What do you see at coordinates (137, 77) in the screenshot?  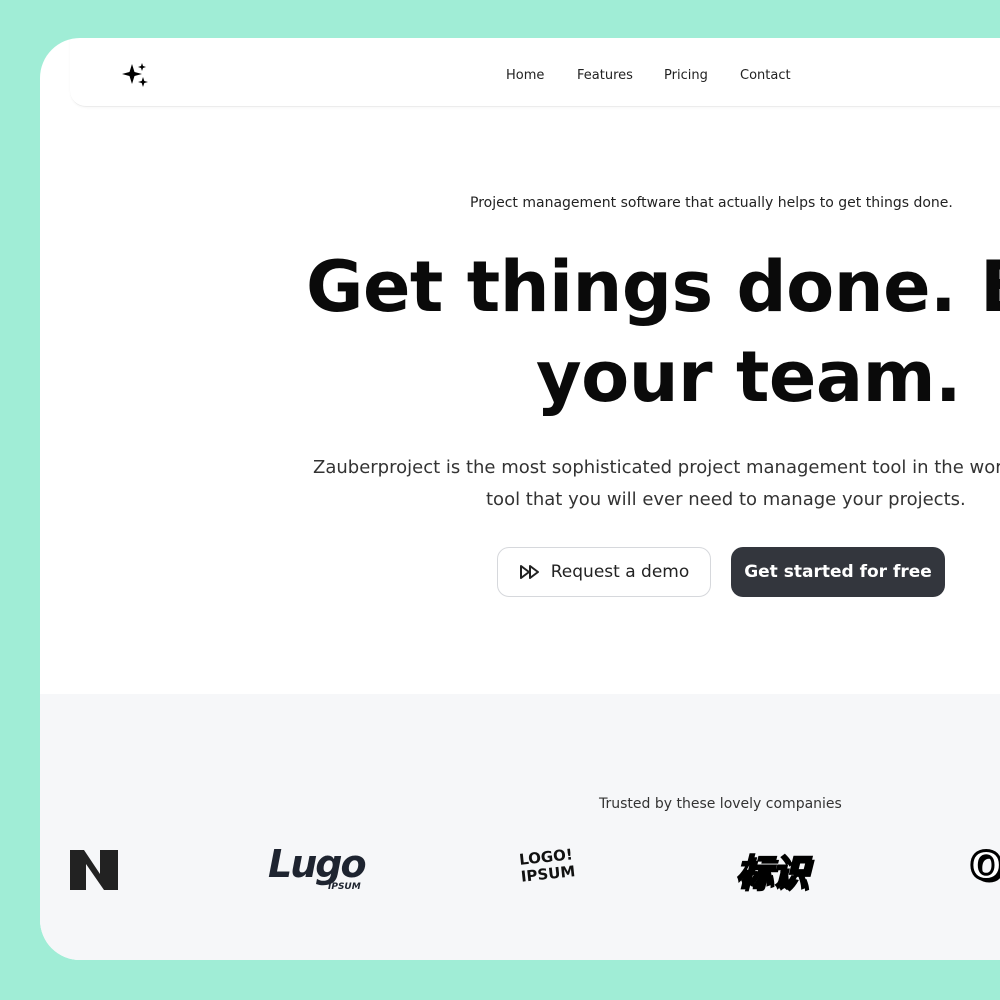 I see `sparkles-icon` at bounding box center [137, 77].